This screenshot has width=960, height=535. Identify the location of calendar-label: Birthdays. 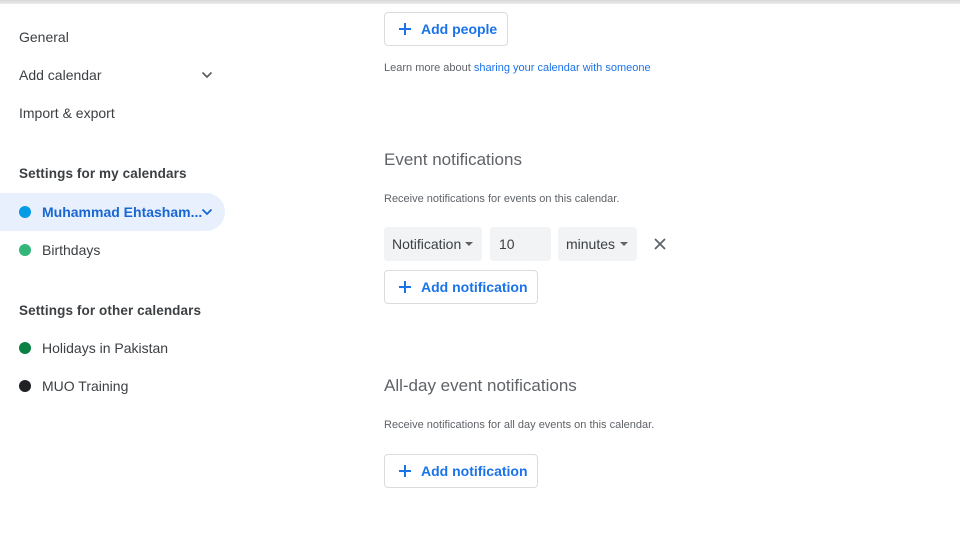
(71, 250).